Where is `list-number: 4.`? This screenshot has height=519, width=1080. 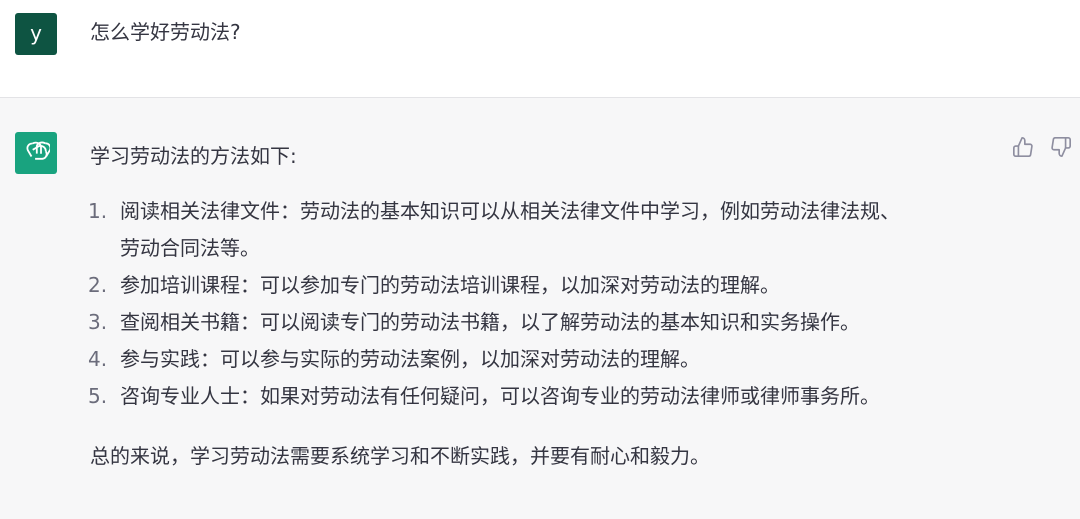 list-number: 4. is located at coordinates (98, 359).